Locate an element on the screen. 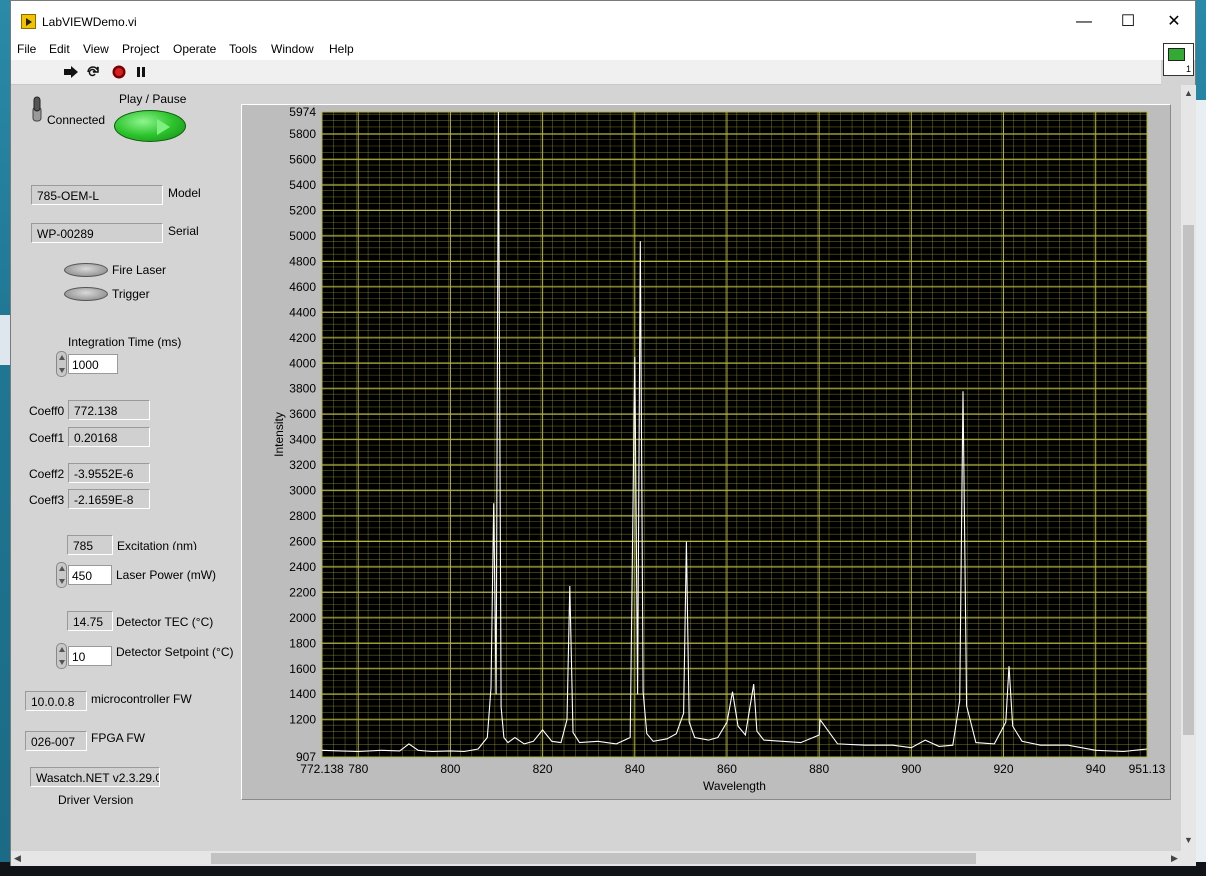  window-title: LabVIEWDemo.vi is located at coordinates (89, 22).